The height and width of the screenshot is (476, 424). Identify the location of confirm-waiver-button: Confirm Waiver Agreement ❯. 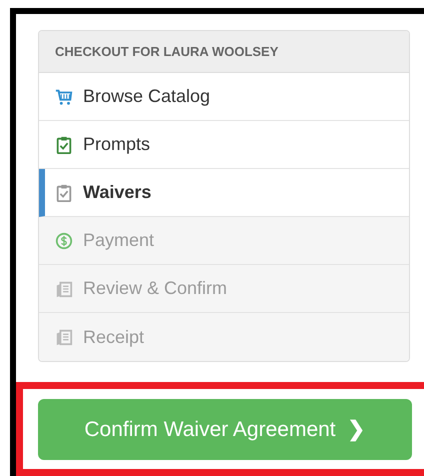
(225, 429).